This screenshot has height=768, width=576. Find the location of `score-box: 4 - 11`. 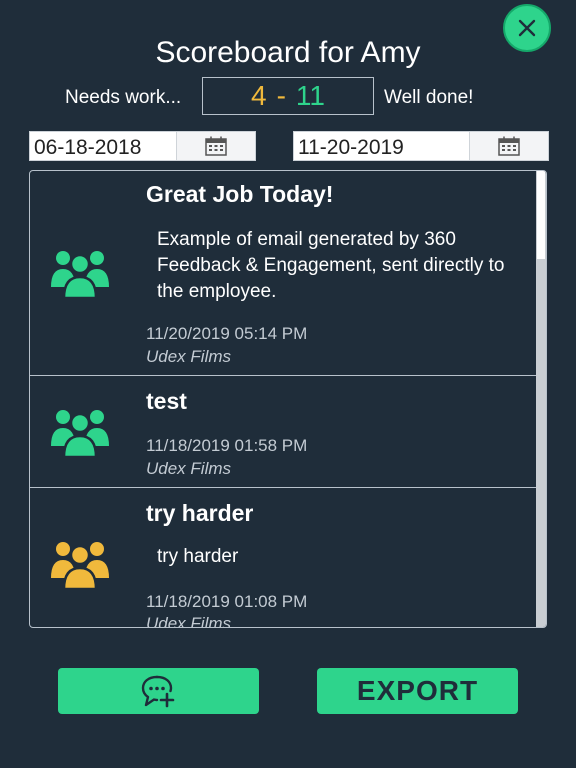

score-box: 4 - 11 is located at coordinates (288, 96).